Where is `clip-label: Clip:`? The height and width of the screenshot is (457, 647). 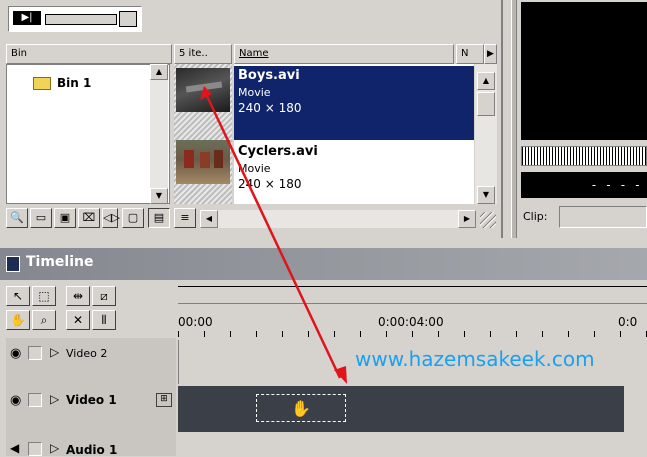
clip-label: Clip: is located at coordinates (535, 216).